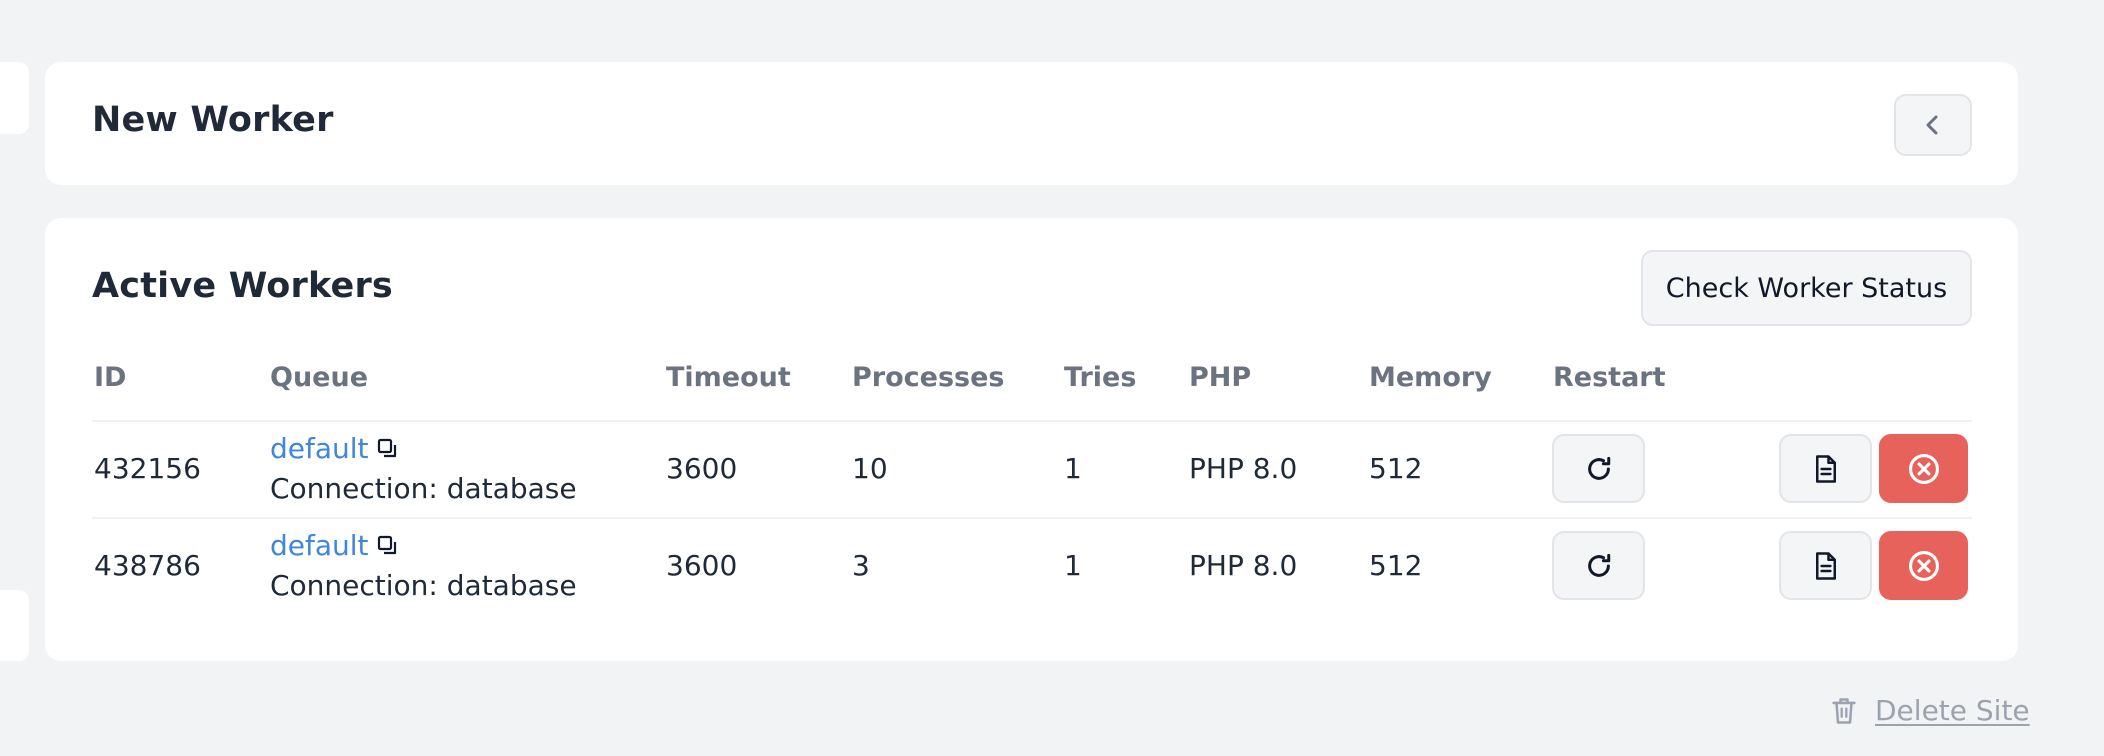 The height and width of the screenshot is (756, 2104). Describe the element at coordinates (1609, 377) in the screenshot. I see `column-header-restart: Restart` at that location.